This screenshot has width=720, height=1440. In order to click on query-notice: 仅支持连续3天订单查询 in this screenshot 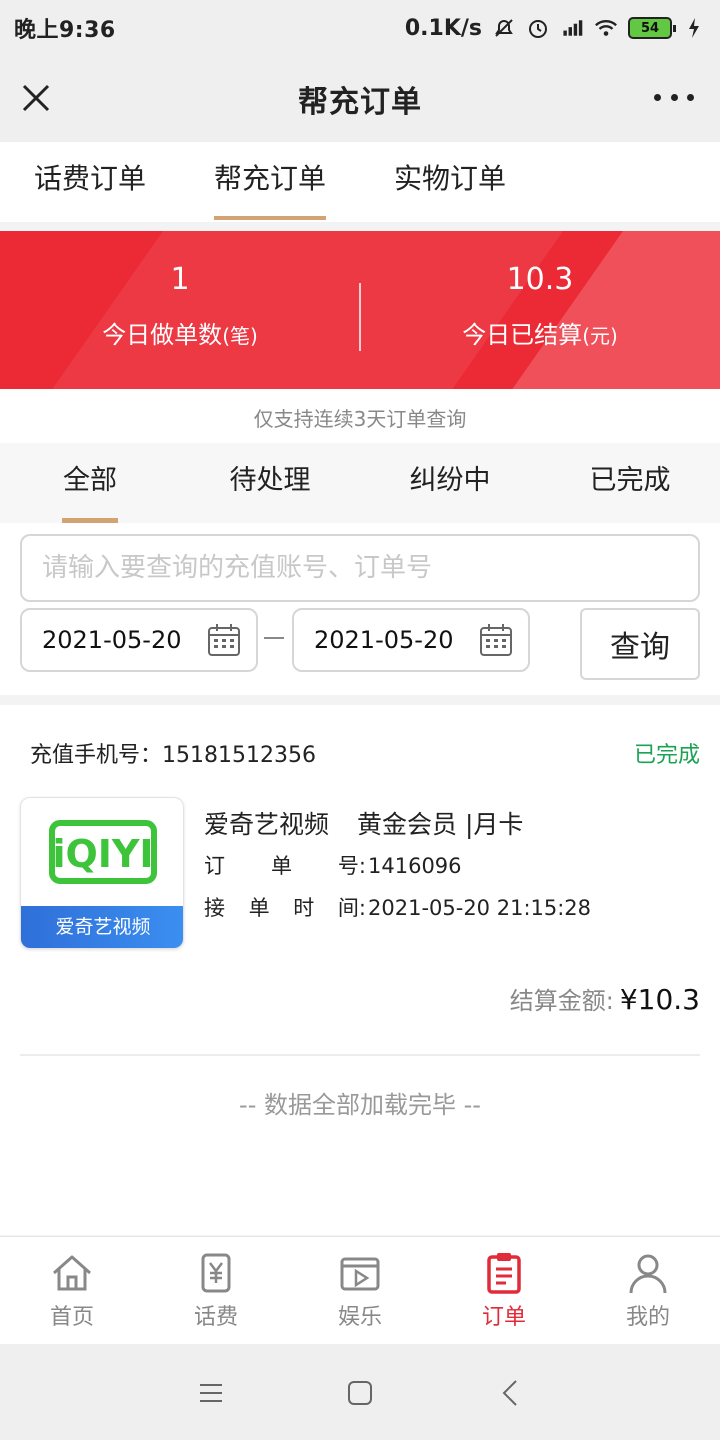, I will do `click(360, 416)`.